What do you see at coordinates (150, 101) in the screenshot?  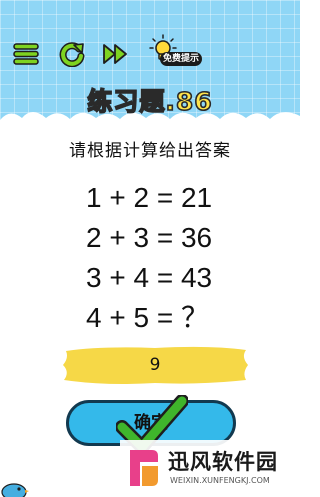 I see `level-title: 练习题.86` at bounding box center [150, 101].